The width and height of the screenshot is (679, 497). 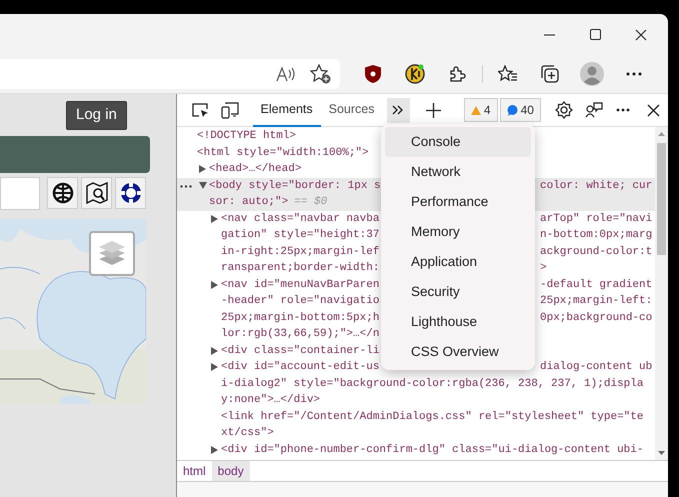 I want to click on code-line: <nav id="menuNavBarParen, so click(x=300, y=285).